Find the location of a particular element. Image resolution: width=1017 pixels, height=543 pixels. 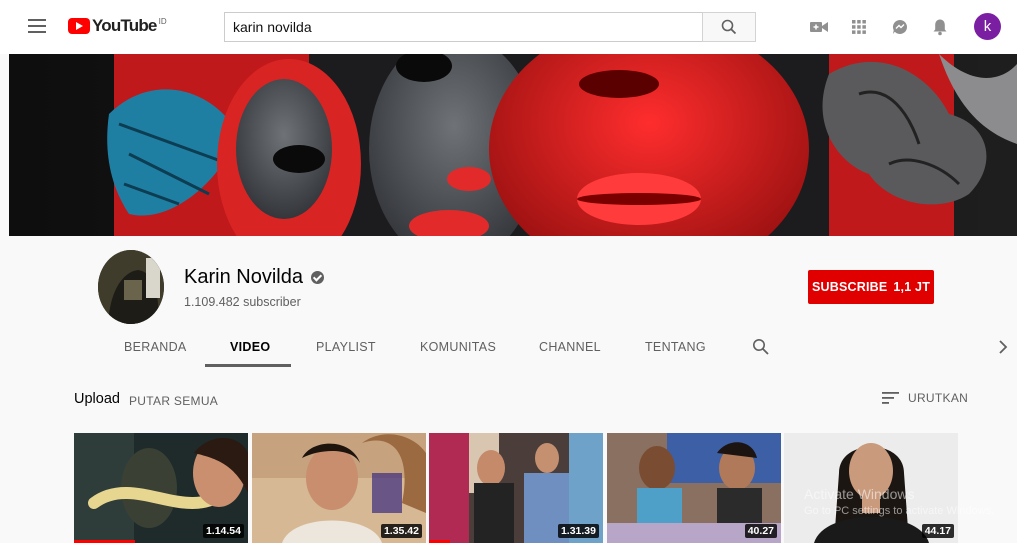

video-thumbnail: 40.27 is located at coordinates (694, 488).